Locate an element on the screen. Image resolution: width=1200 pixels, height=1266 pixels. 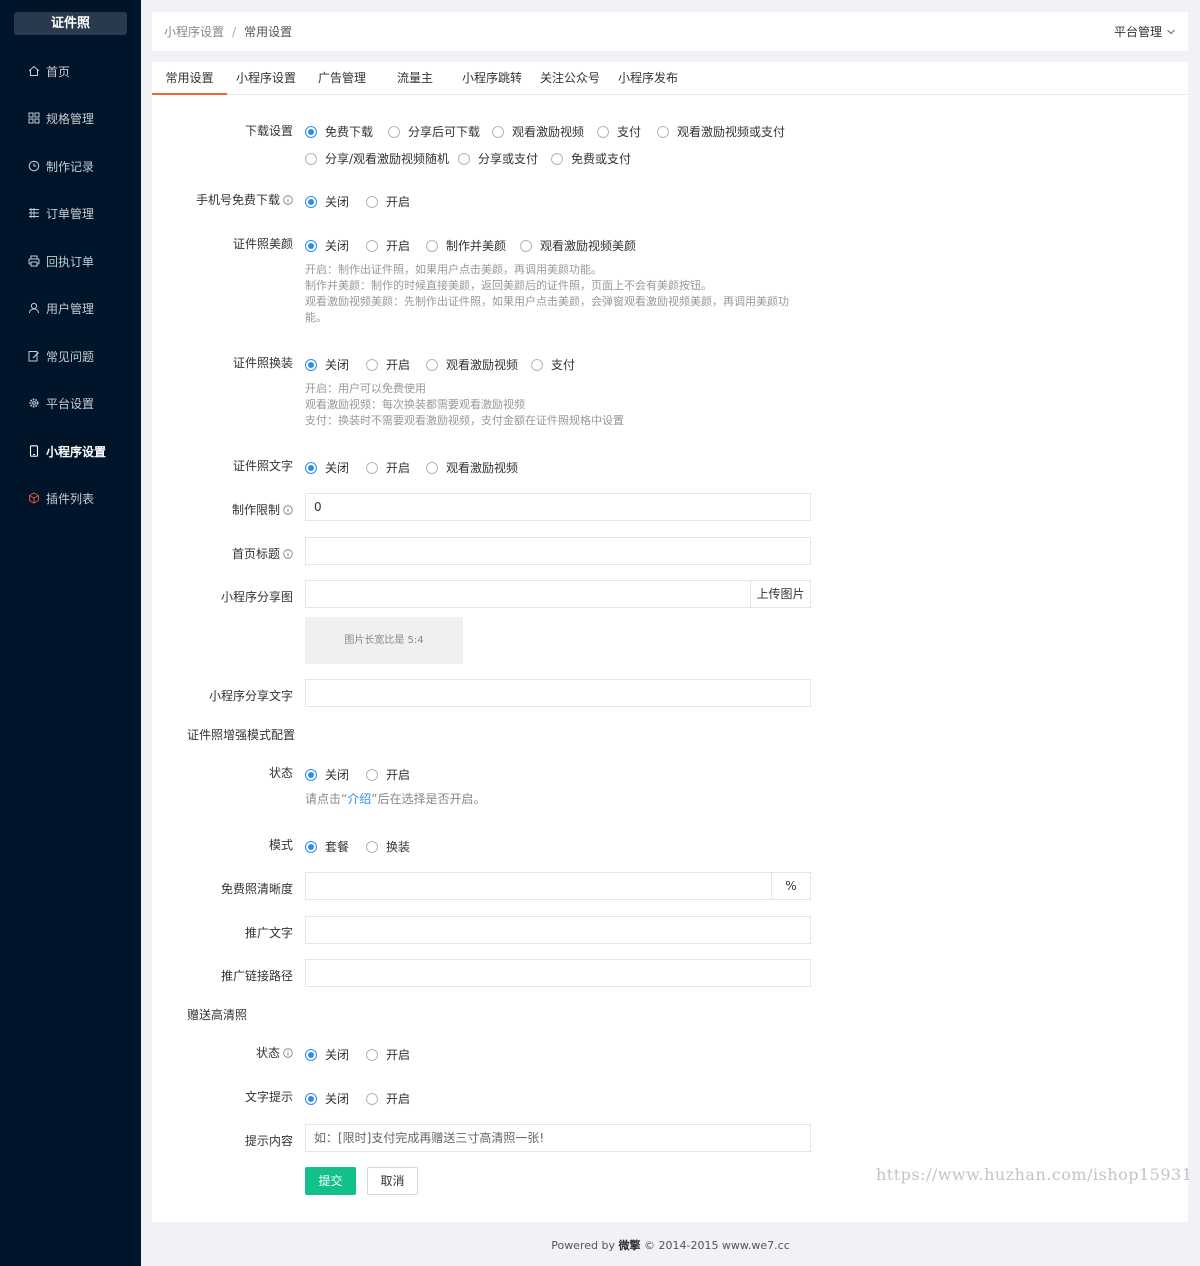
radio-gift-on: 开启 is located at coordinates (388, 1054).